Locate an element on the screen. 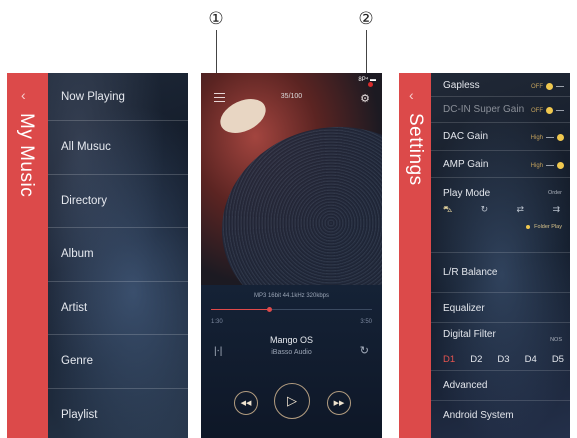 The width and height of the screenshot is (577, 438). menu-item-artist: Artist is located at coordinates (118, 308).